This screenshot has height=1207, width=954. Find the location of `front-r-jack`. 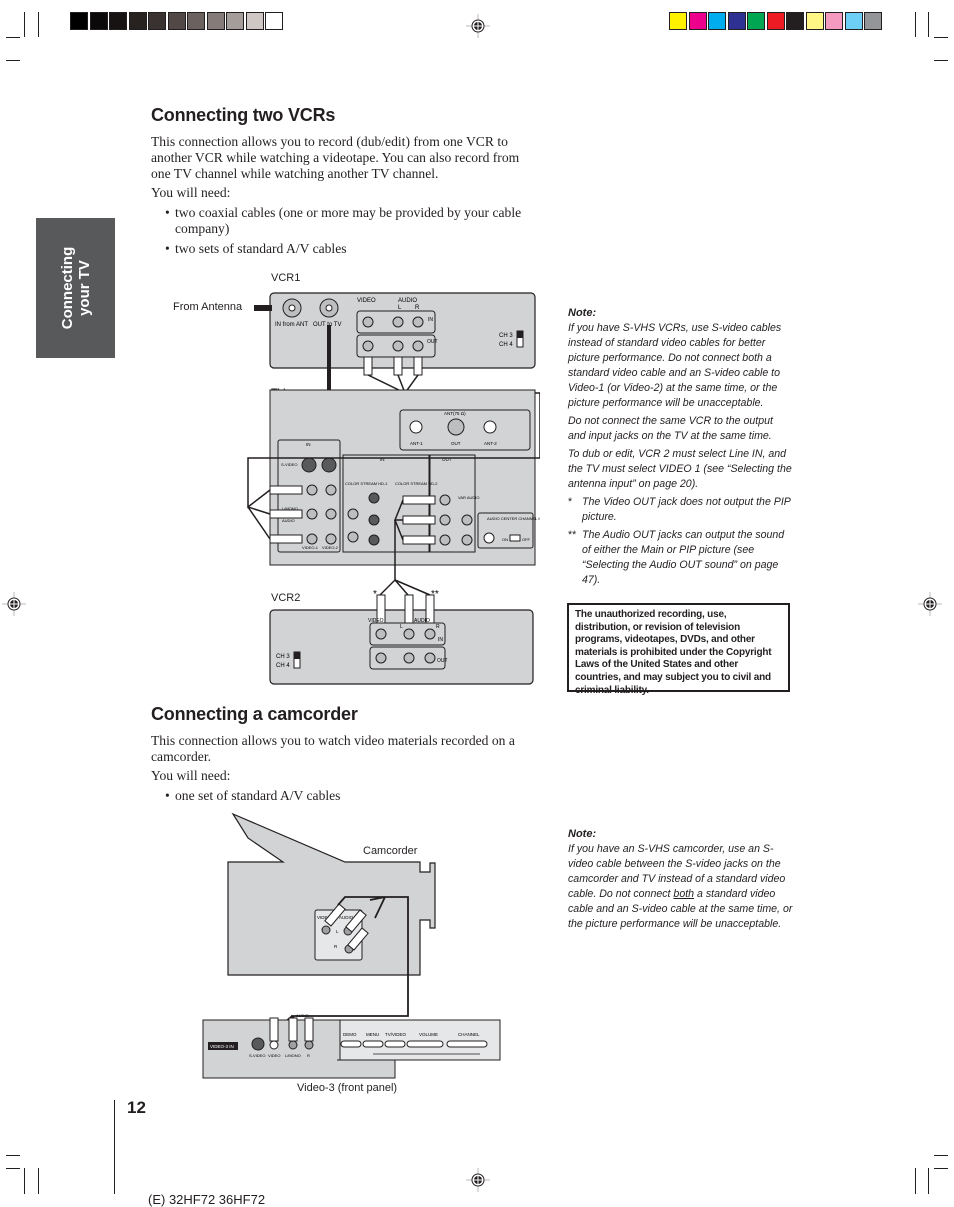

front-r-jack is located at coordinates (309, 1045).